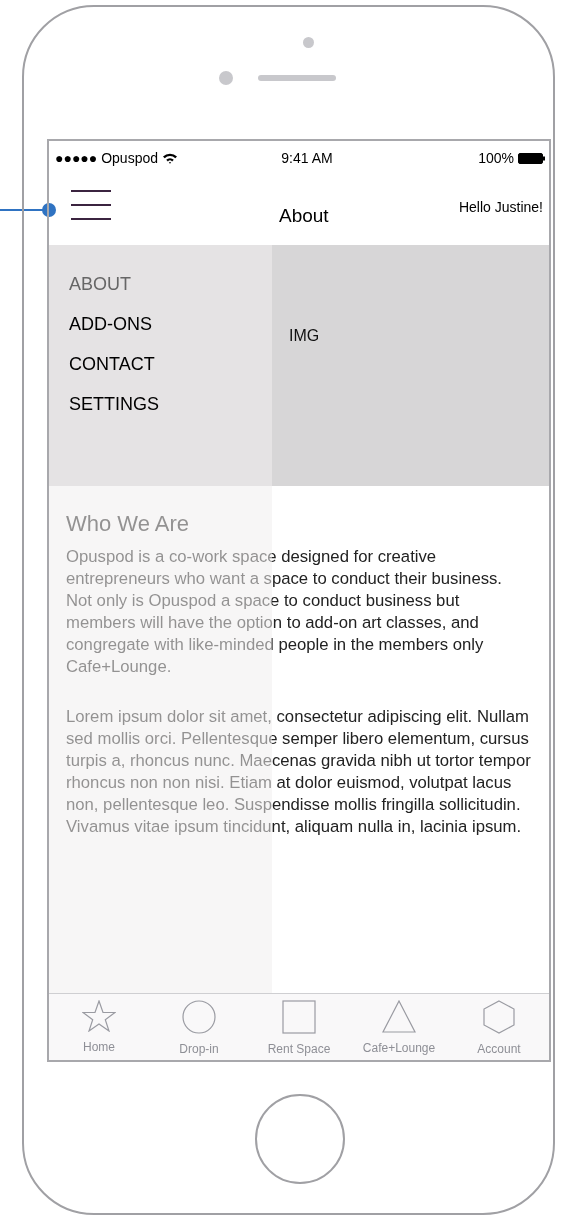 The width and height of the screenshot is (575, 1219). Describe the element at coordinates (100, 284) in the screenshot. I see `menu-item: ABOUT` at that location.